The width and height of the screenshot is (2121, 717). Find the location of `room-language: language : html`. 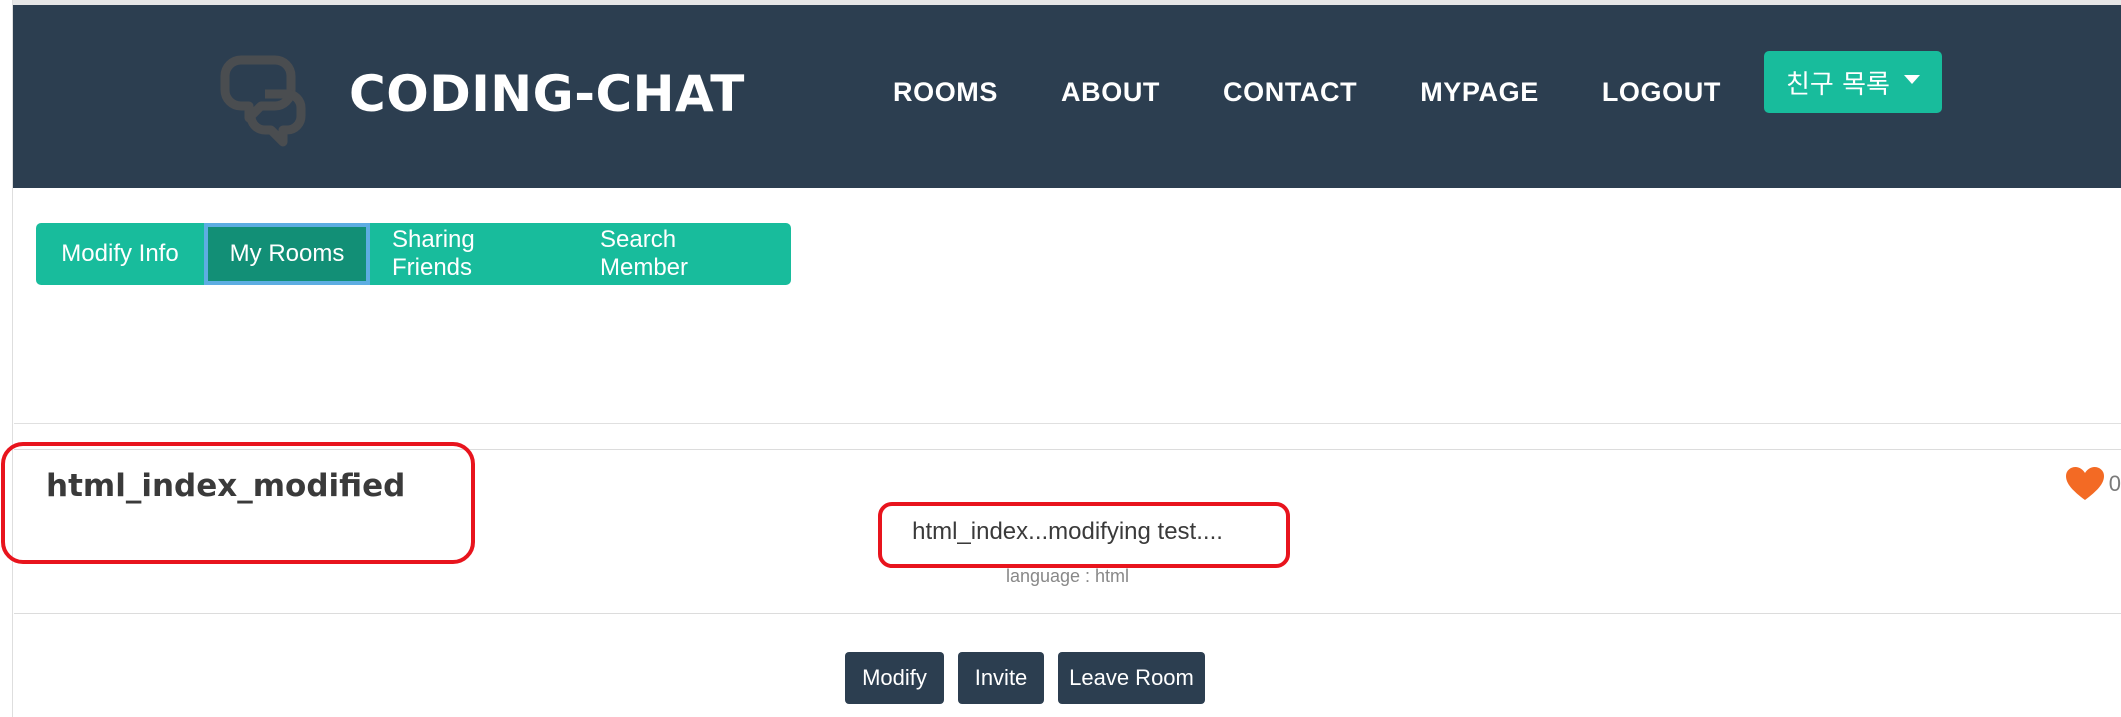

room-language: language : html is located at coordinates (1067, 576).